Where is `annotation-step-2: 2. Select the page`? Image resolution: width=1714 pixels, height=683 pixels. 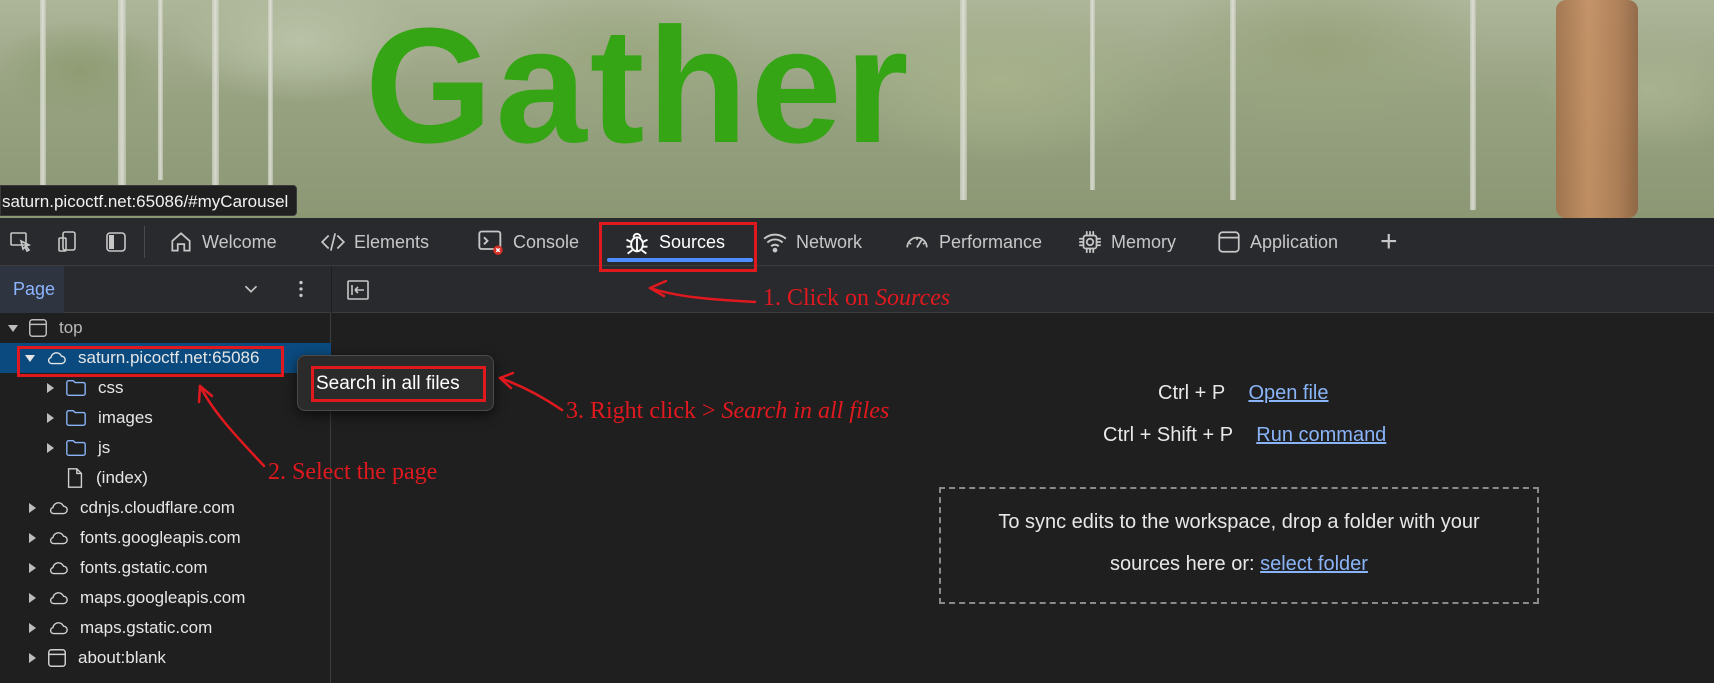 annotation-step-2: 2. Select the page is located at coordinates (353, 472).